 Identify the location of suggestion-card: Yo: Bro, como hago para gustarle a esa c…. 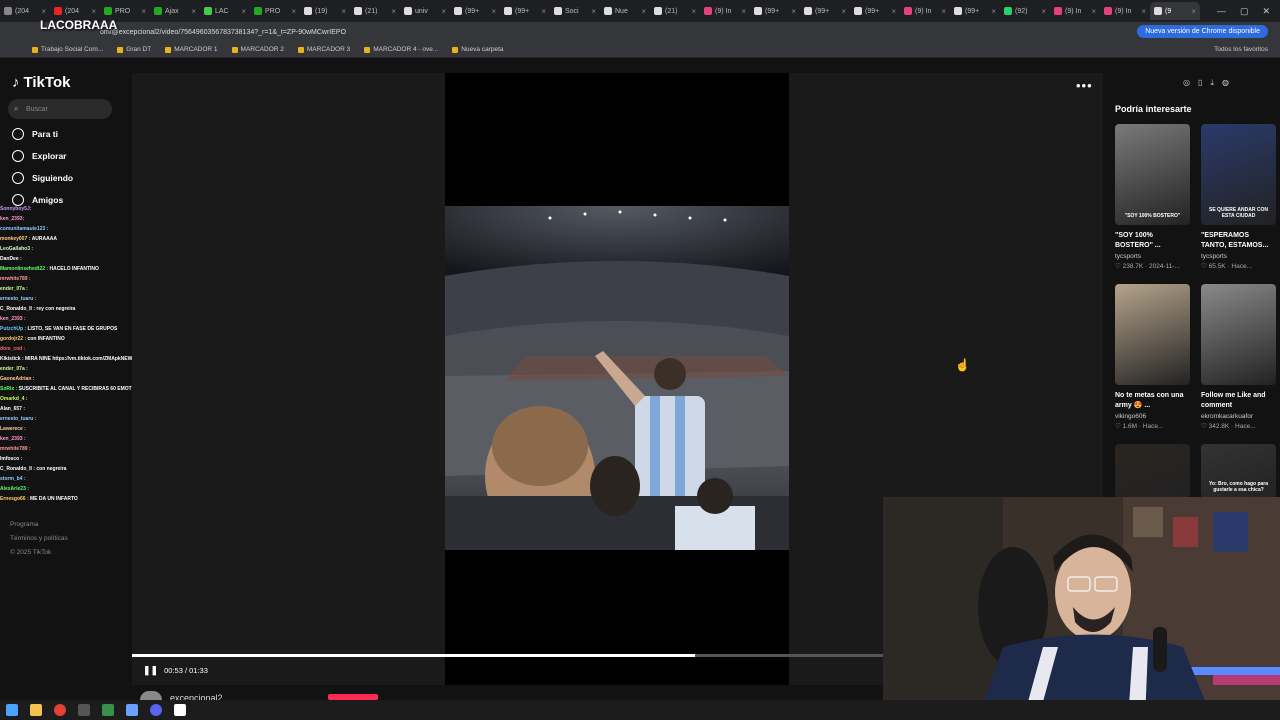
(1238, 471).